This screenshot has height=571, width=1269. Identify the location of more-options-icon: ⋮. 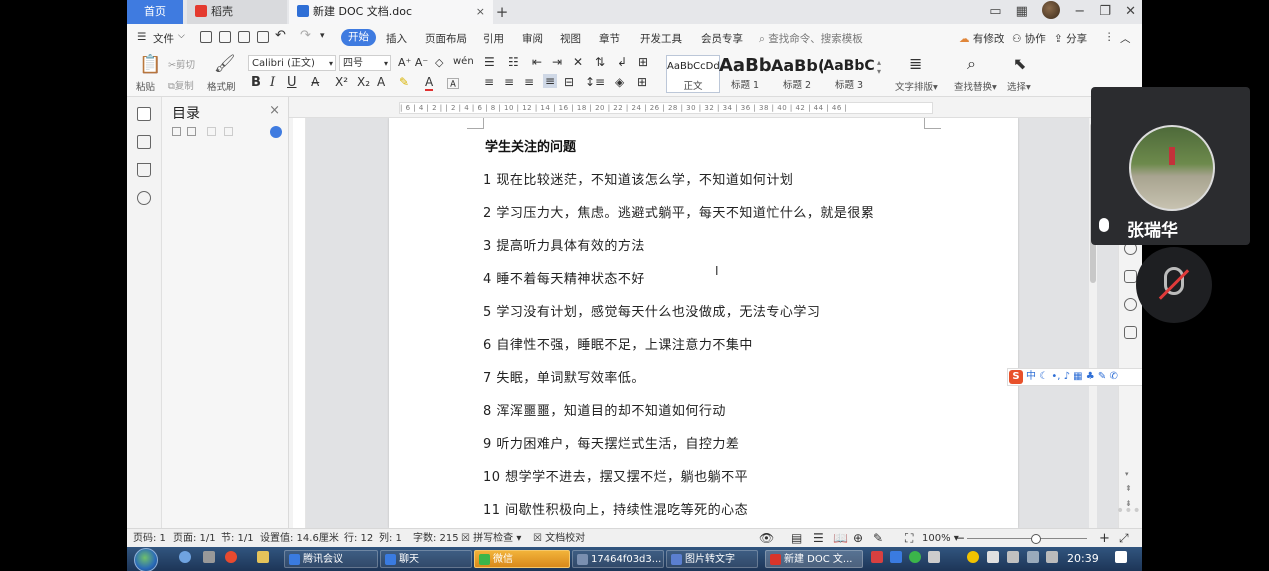
(1109, 37).